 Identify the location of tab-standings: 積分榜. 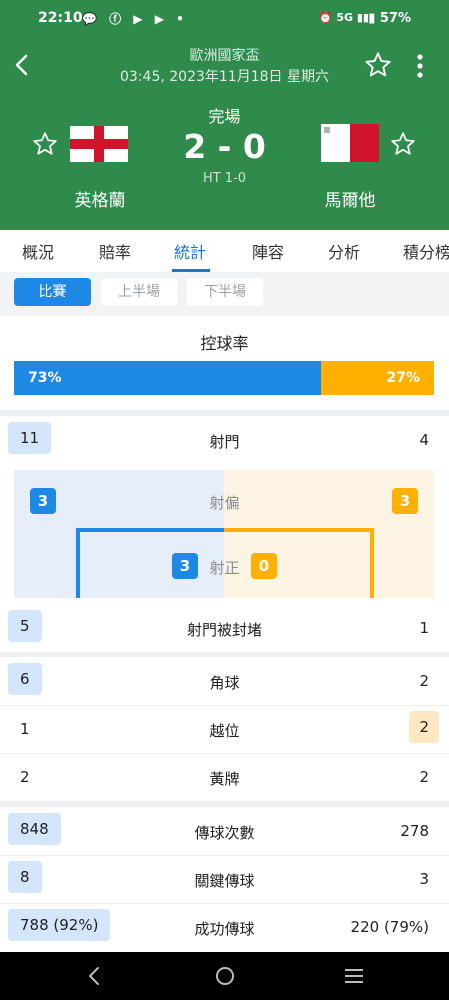
(426, 251).